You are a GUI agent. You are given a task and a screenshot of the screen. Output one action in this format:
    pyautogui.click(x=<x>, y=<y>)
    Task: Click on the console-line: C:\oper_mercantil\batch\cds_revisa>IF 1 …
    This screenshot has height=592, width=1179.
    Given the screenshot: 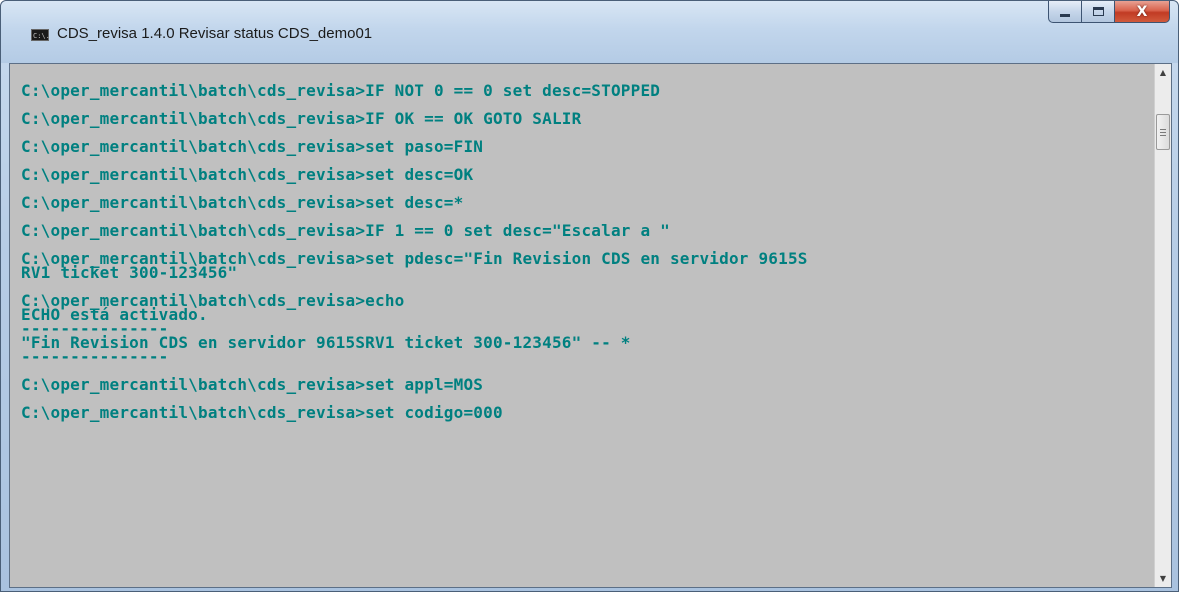 What is the action you would take?
    pyautogui.click(x=345, y=230)
    